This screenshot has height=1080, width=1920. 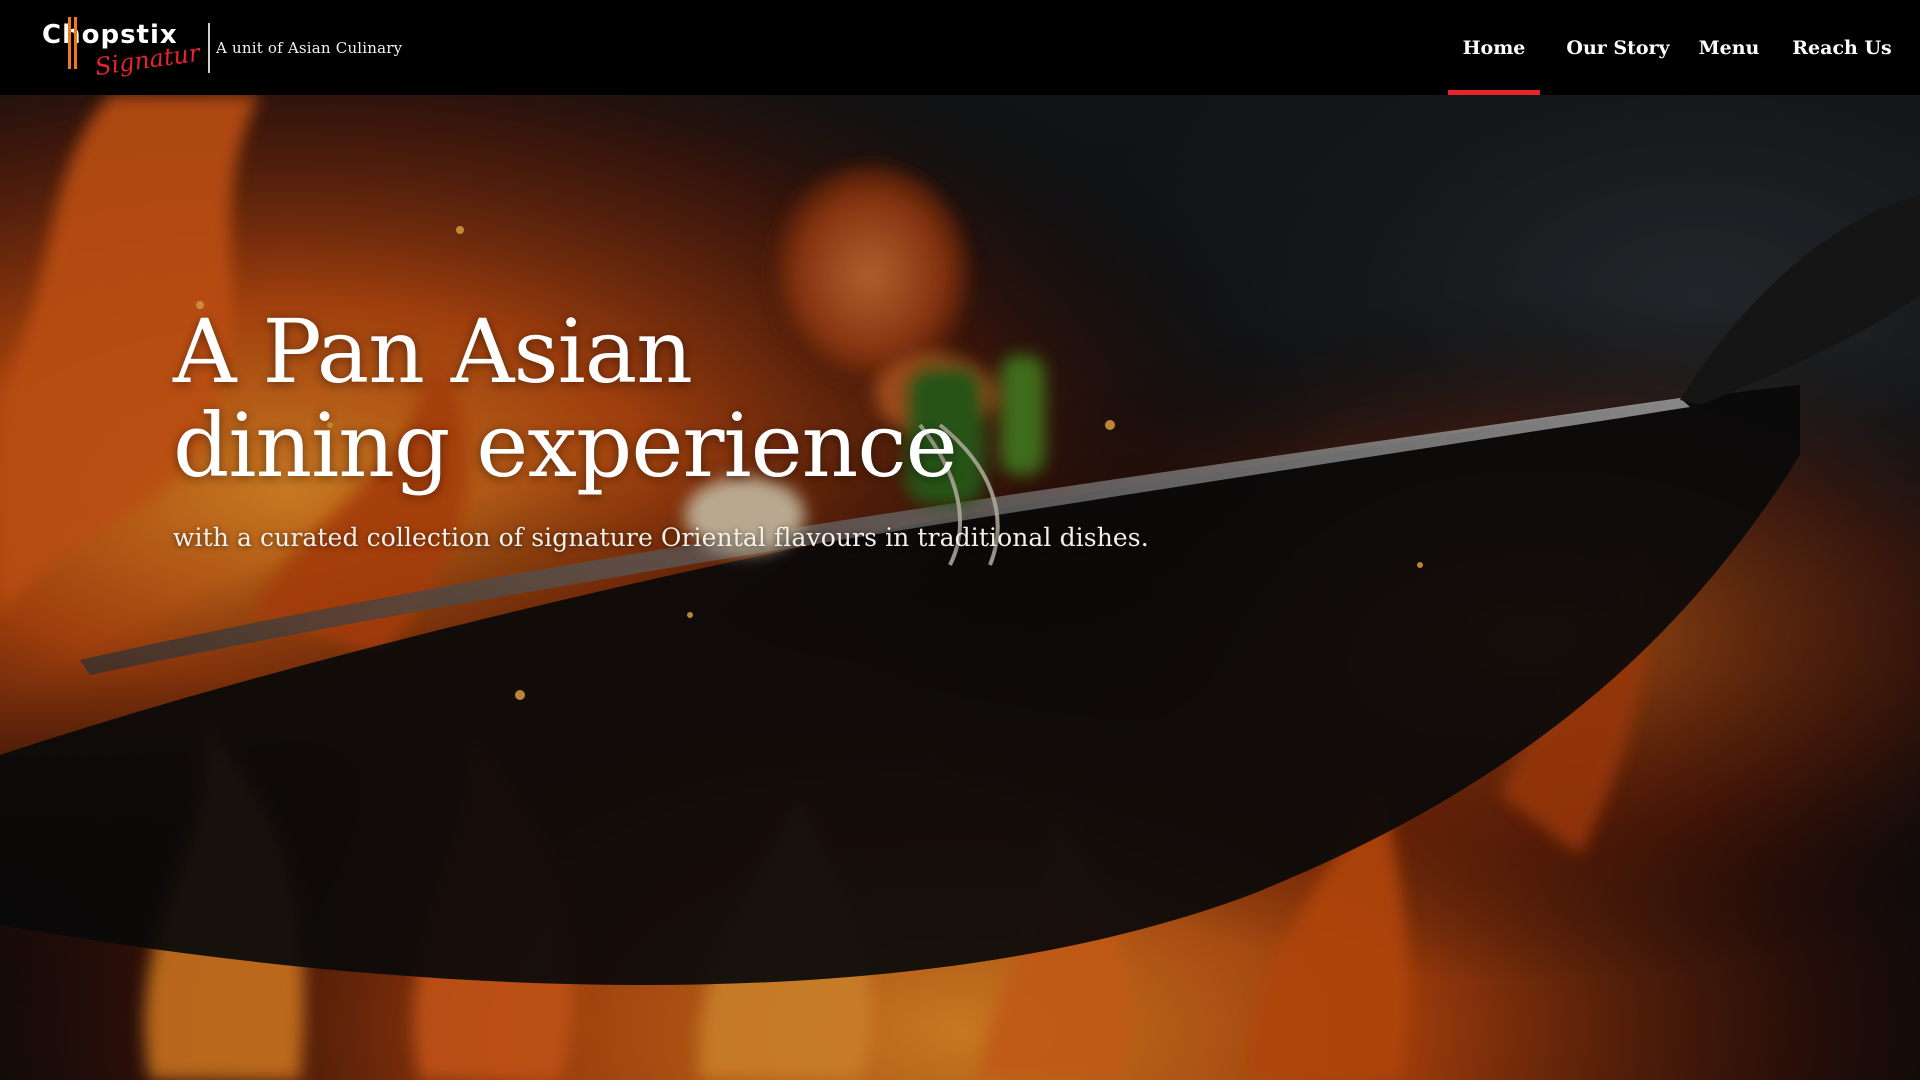 I want to click on main-nav: Home Our Story Menu Reach Us, so click(x=1684, y=47).